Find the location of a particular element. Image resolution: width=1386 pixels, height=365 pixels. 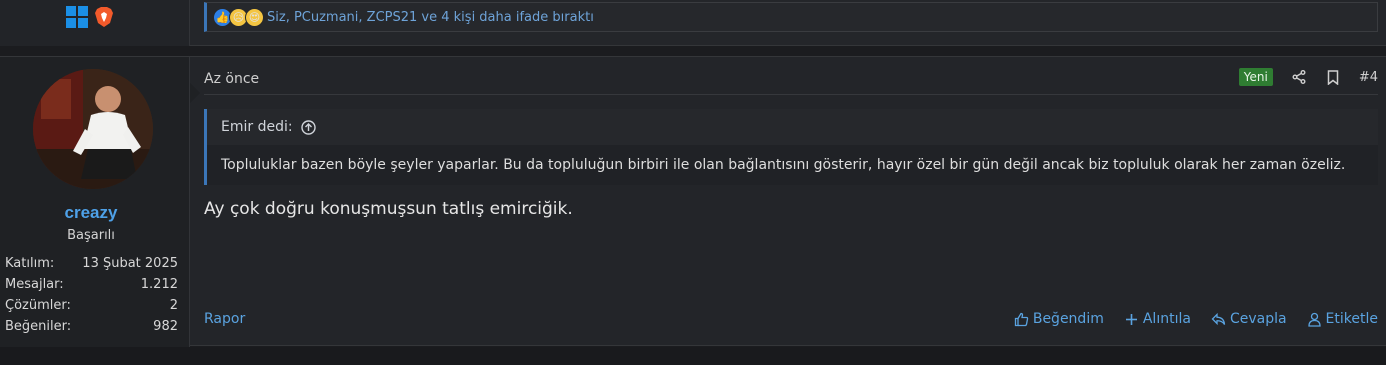

post-header-actions: Yeni #4 is located at coordinates (1308, 77).